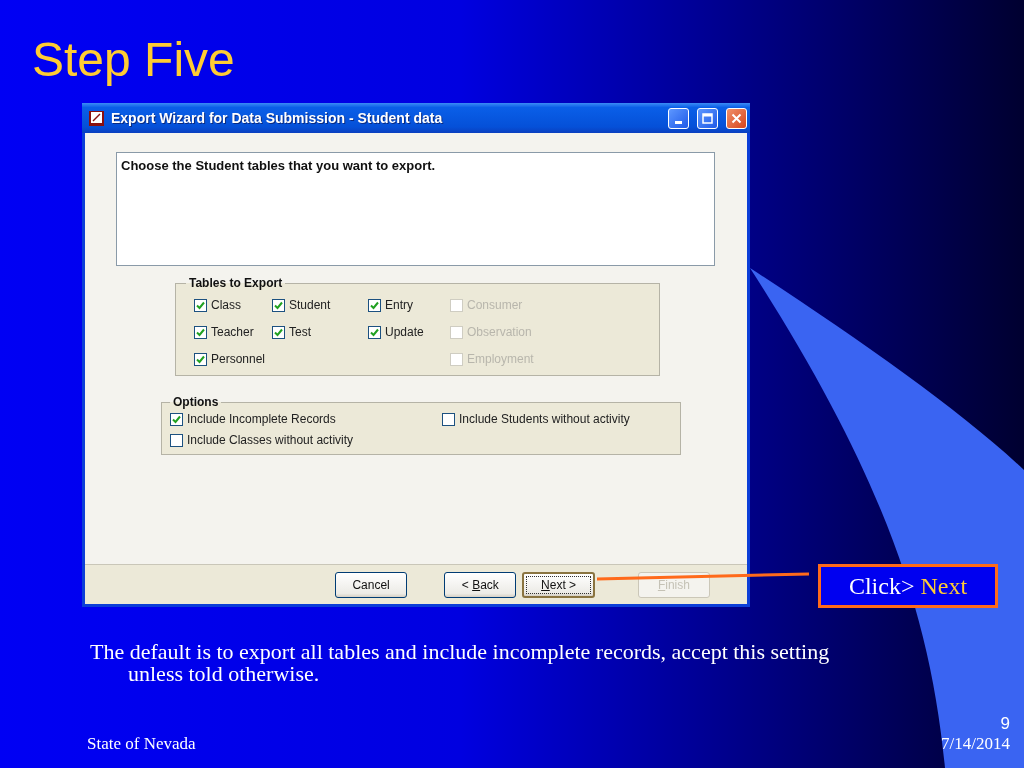  What do you see at coordinates (371, 584) in the screenshot?
I see `wizard-button: Cancel` at bounding box center [371, 584].